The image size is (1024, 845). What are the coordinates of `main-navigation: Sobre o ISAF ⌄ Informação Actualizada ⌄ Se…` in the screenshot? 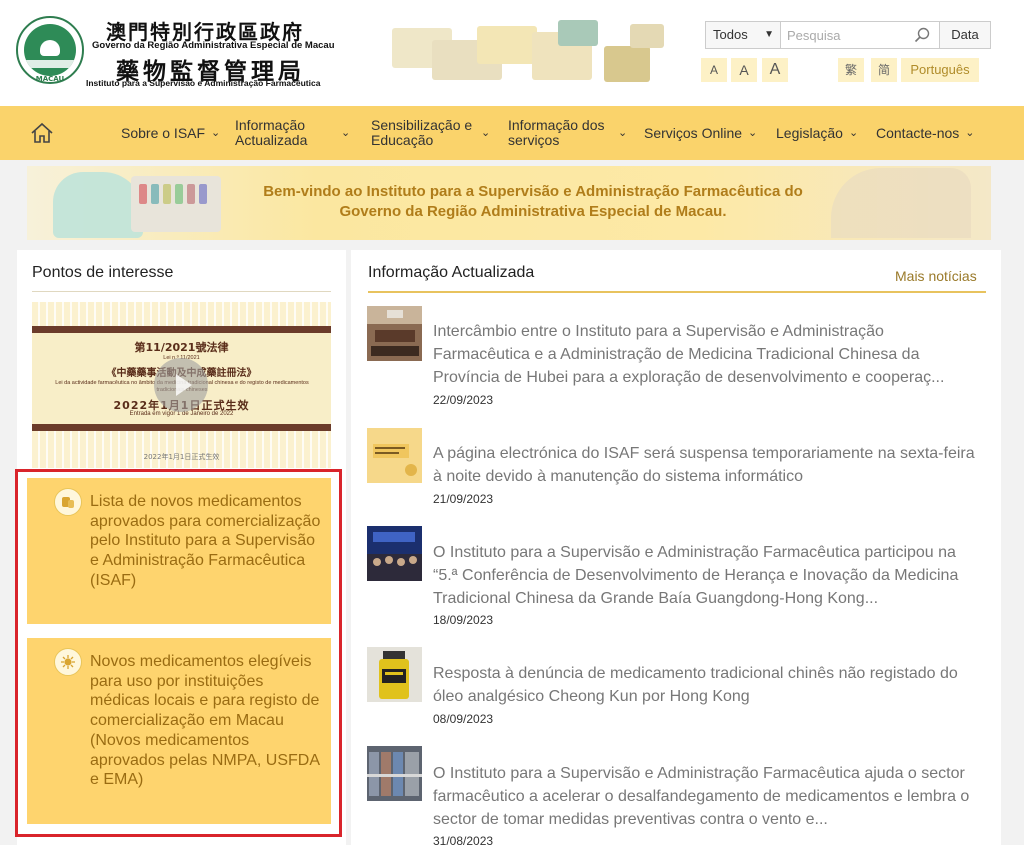 It's located at (512, 133).